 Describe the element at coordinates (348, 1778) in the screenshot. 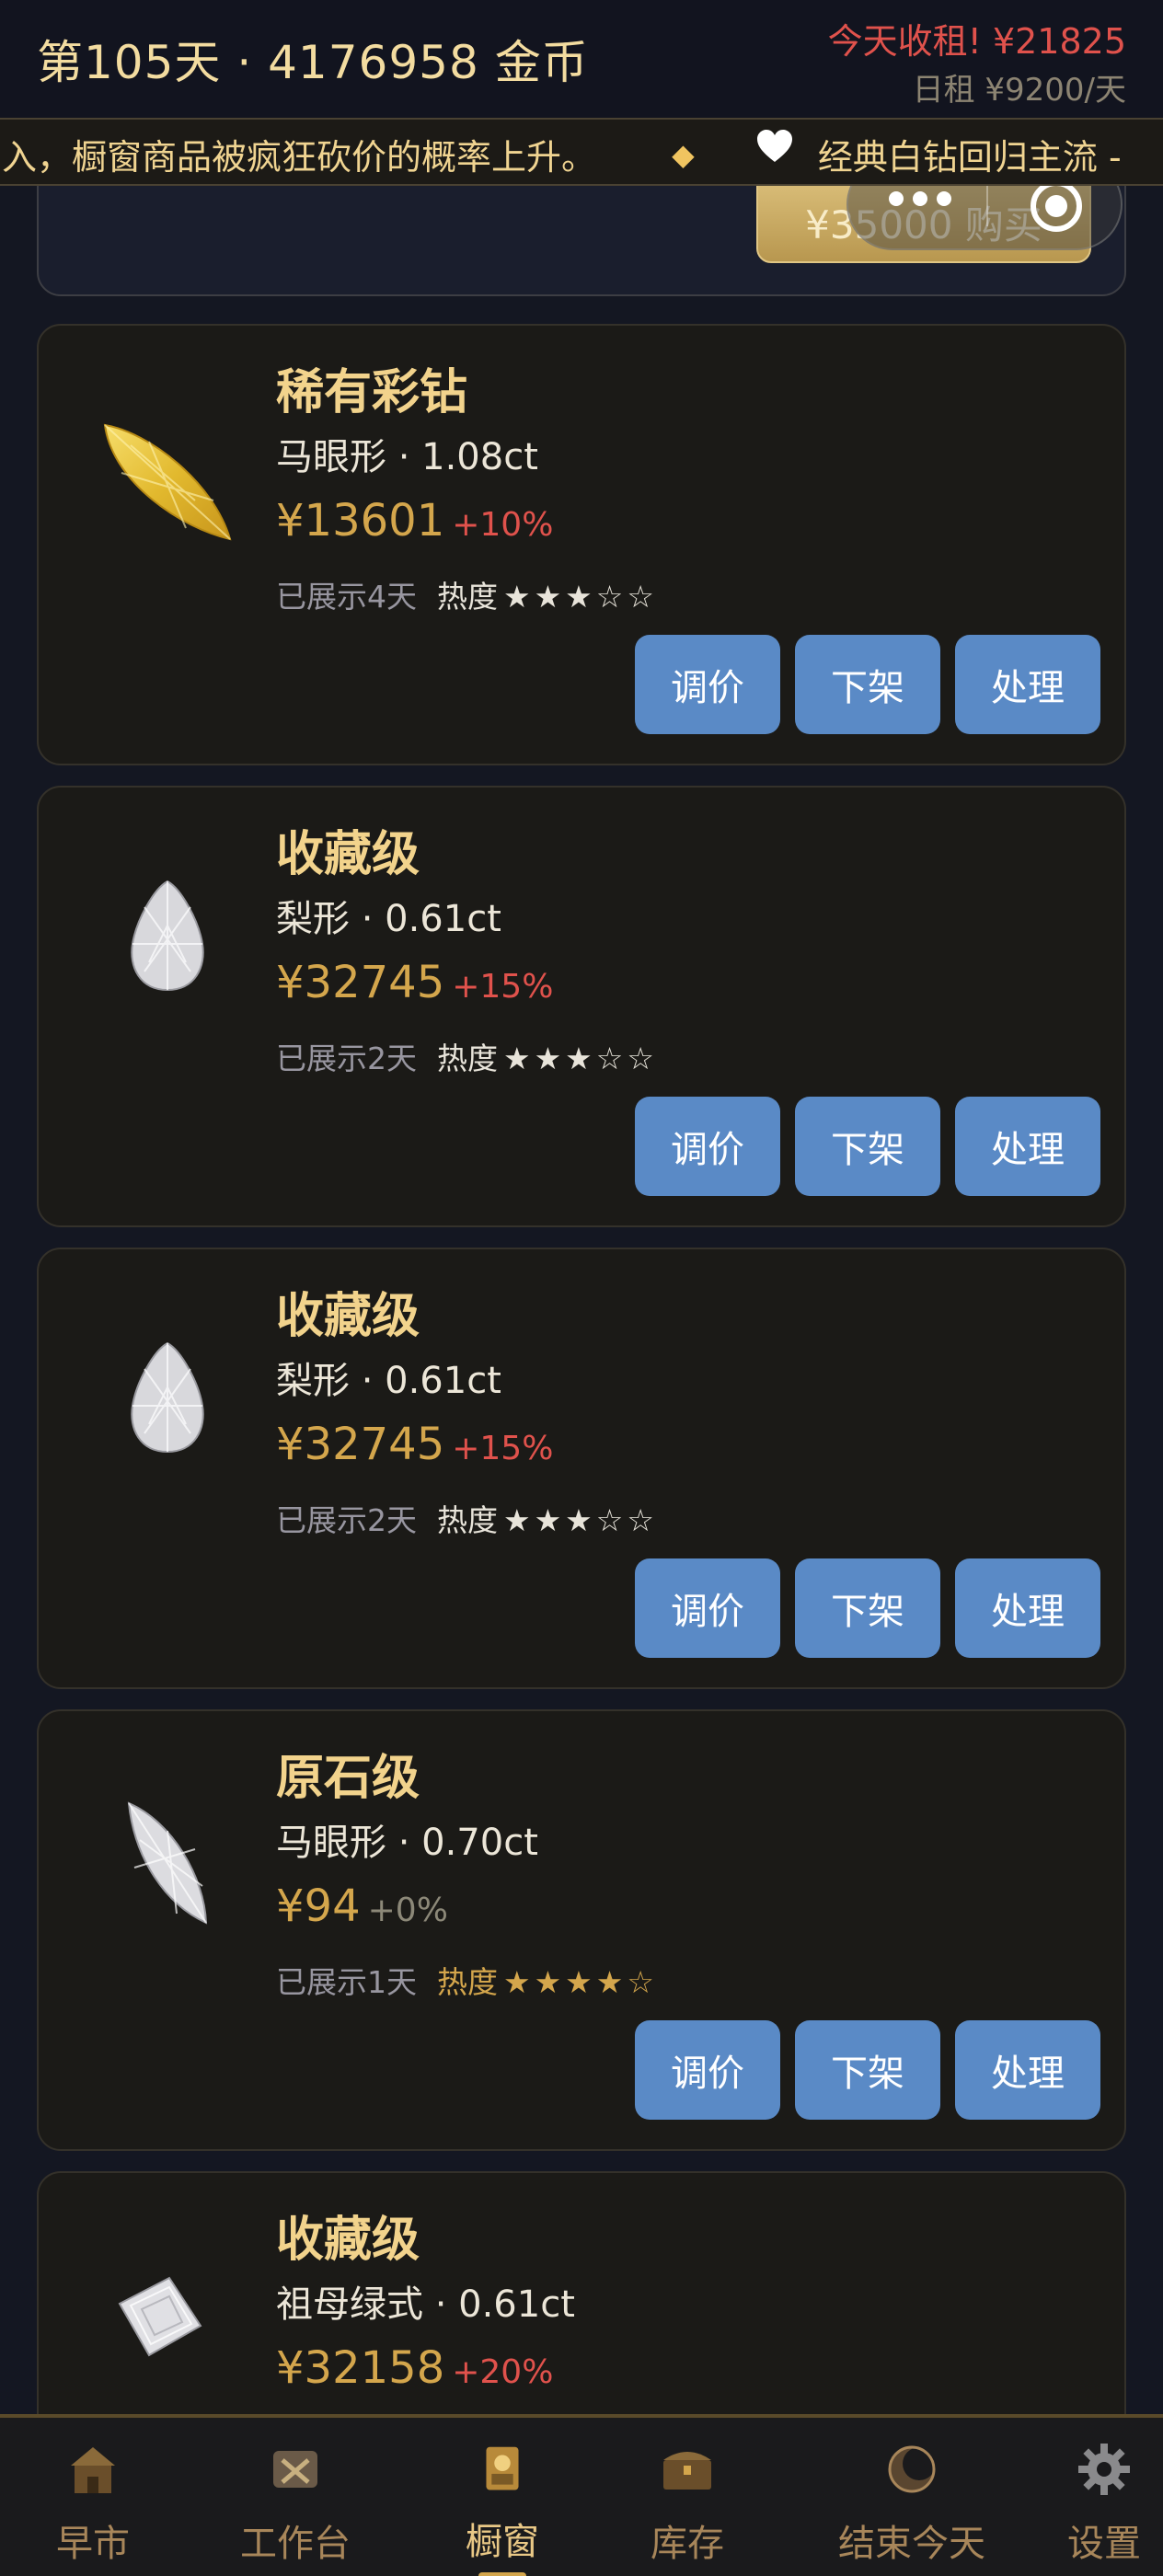

I see `item-grade: 原石级` at that location.